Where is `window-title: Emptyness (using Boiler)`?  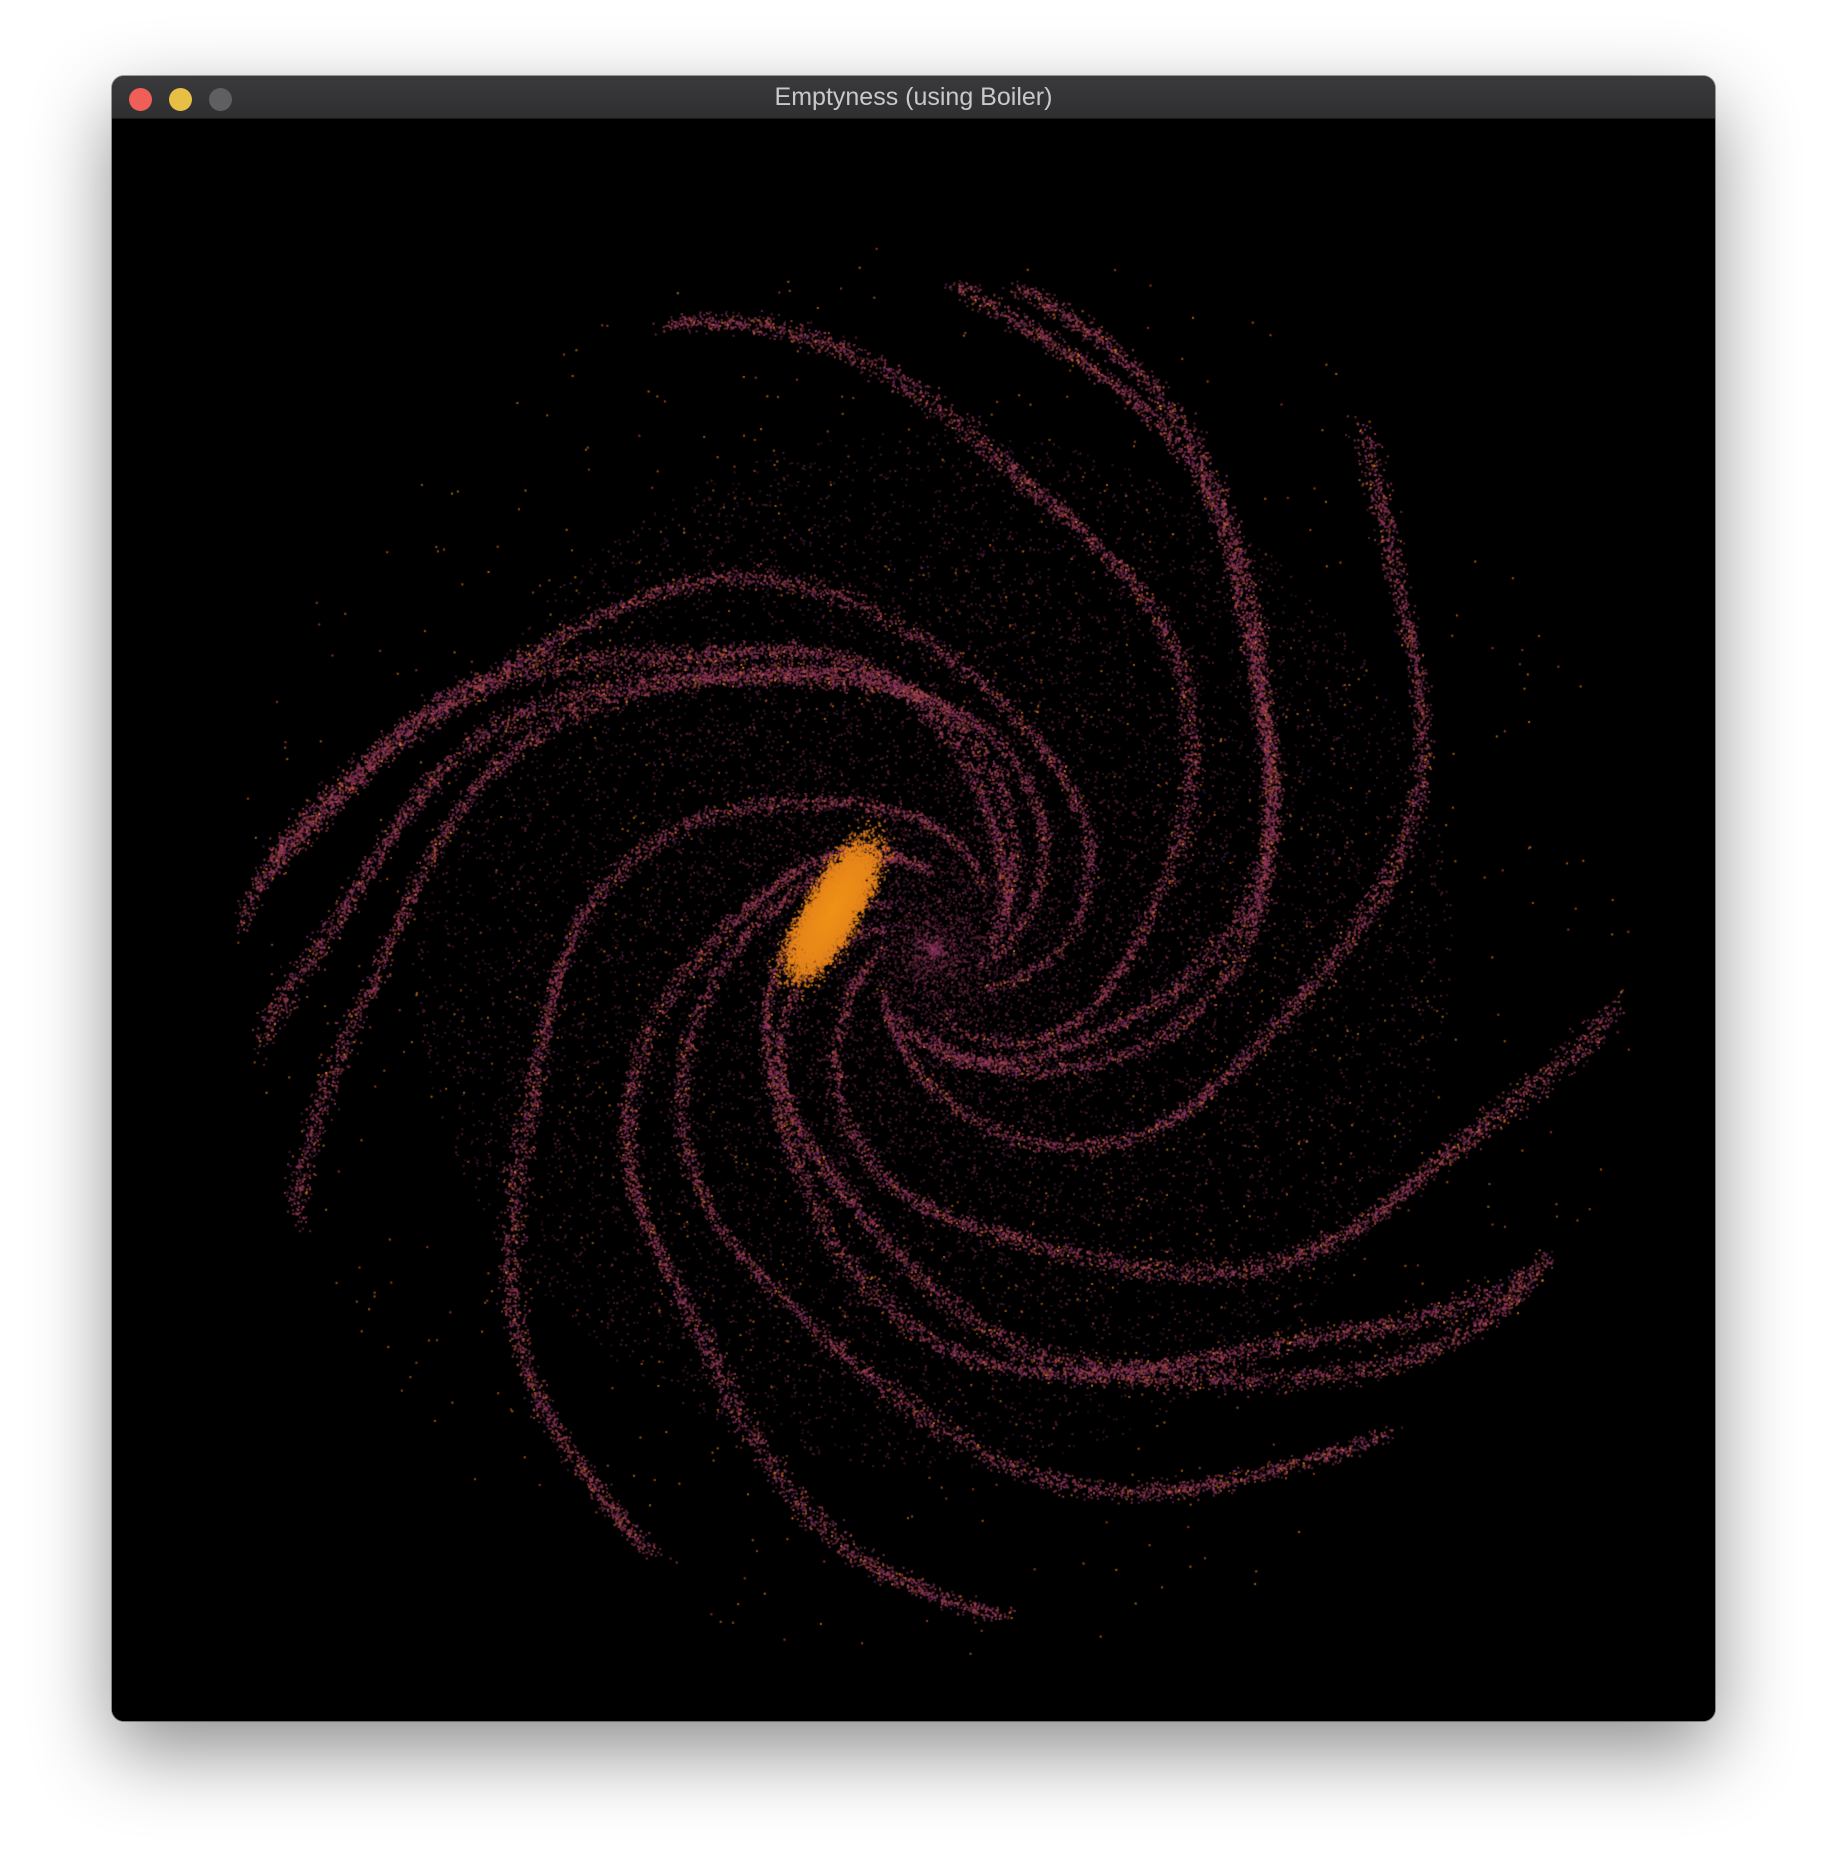
window-title: Emptyness (using Boiler) is located at coordinates (913, 97).